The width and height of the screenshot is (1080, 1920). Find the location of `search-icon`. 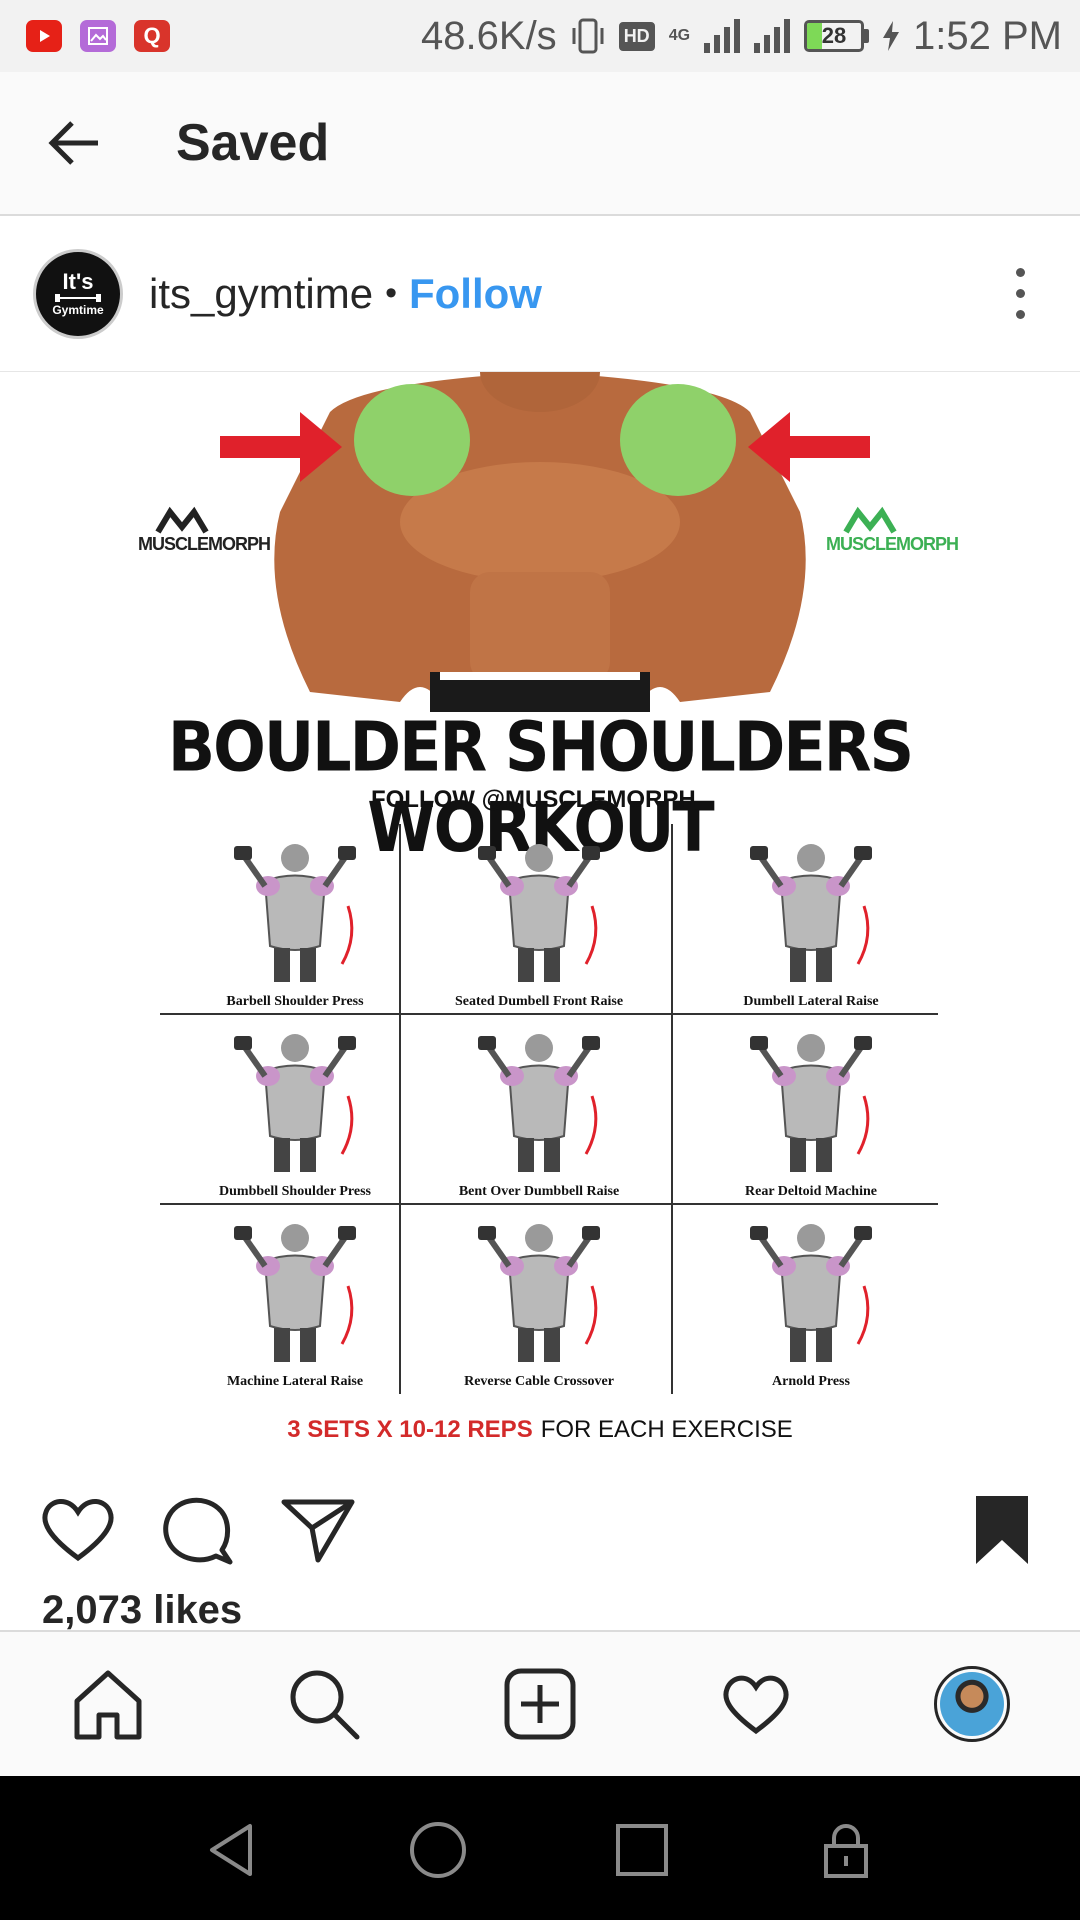

search-icon is located at coordinates (325, 1705).